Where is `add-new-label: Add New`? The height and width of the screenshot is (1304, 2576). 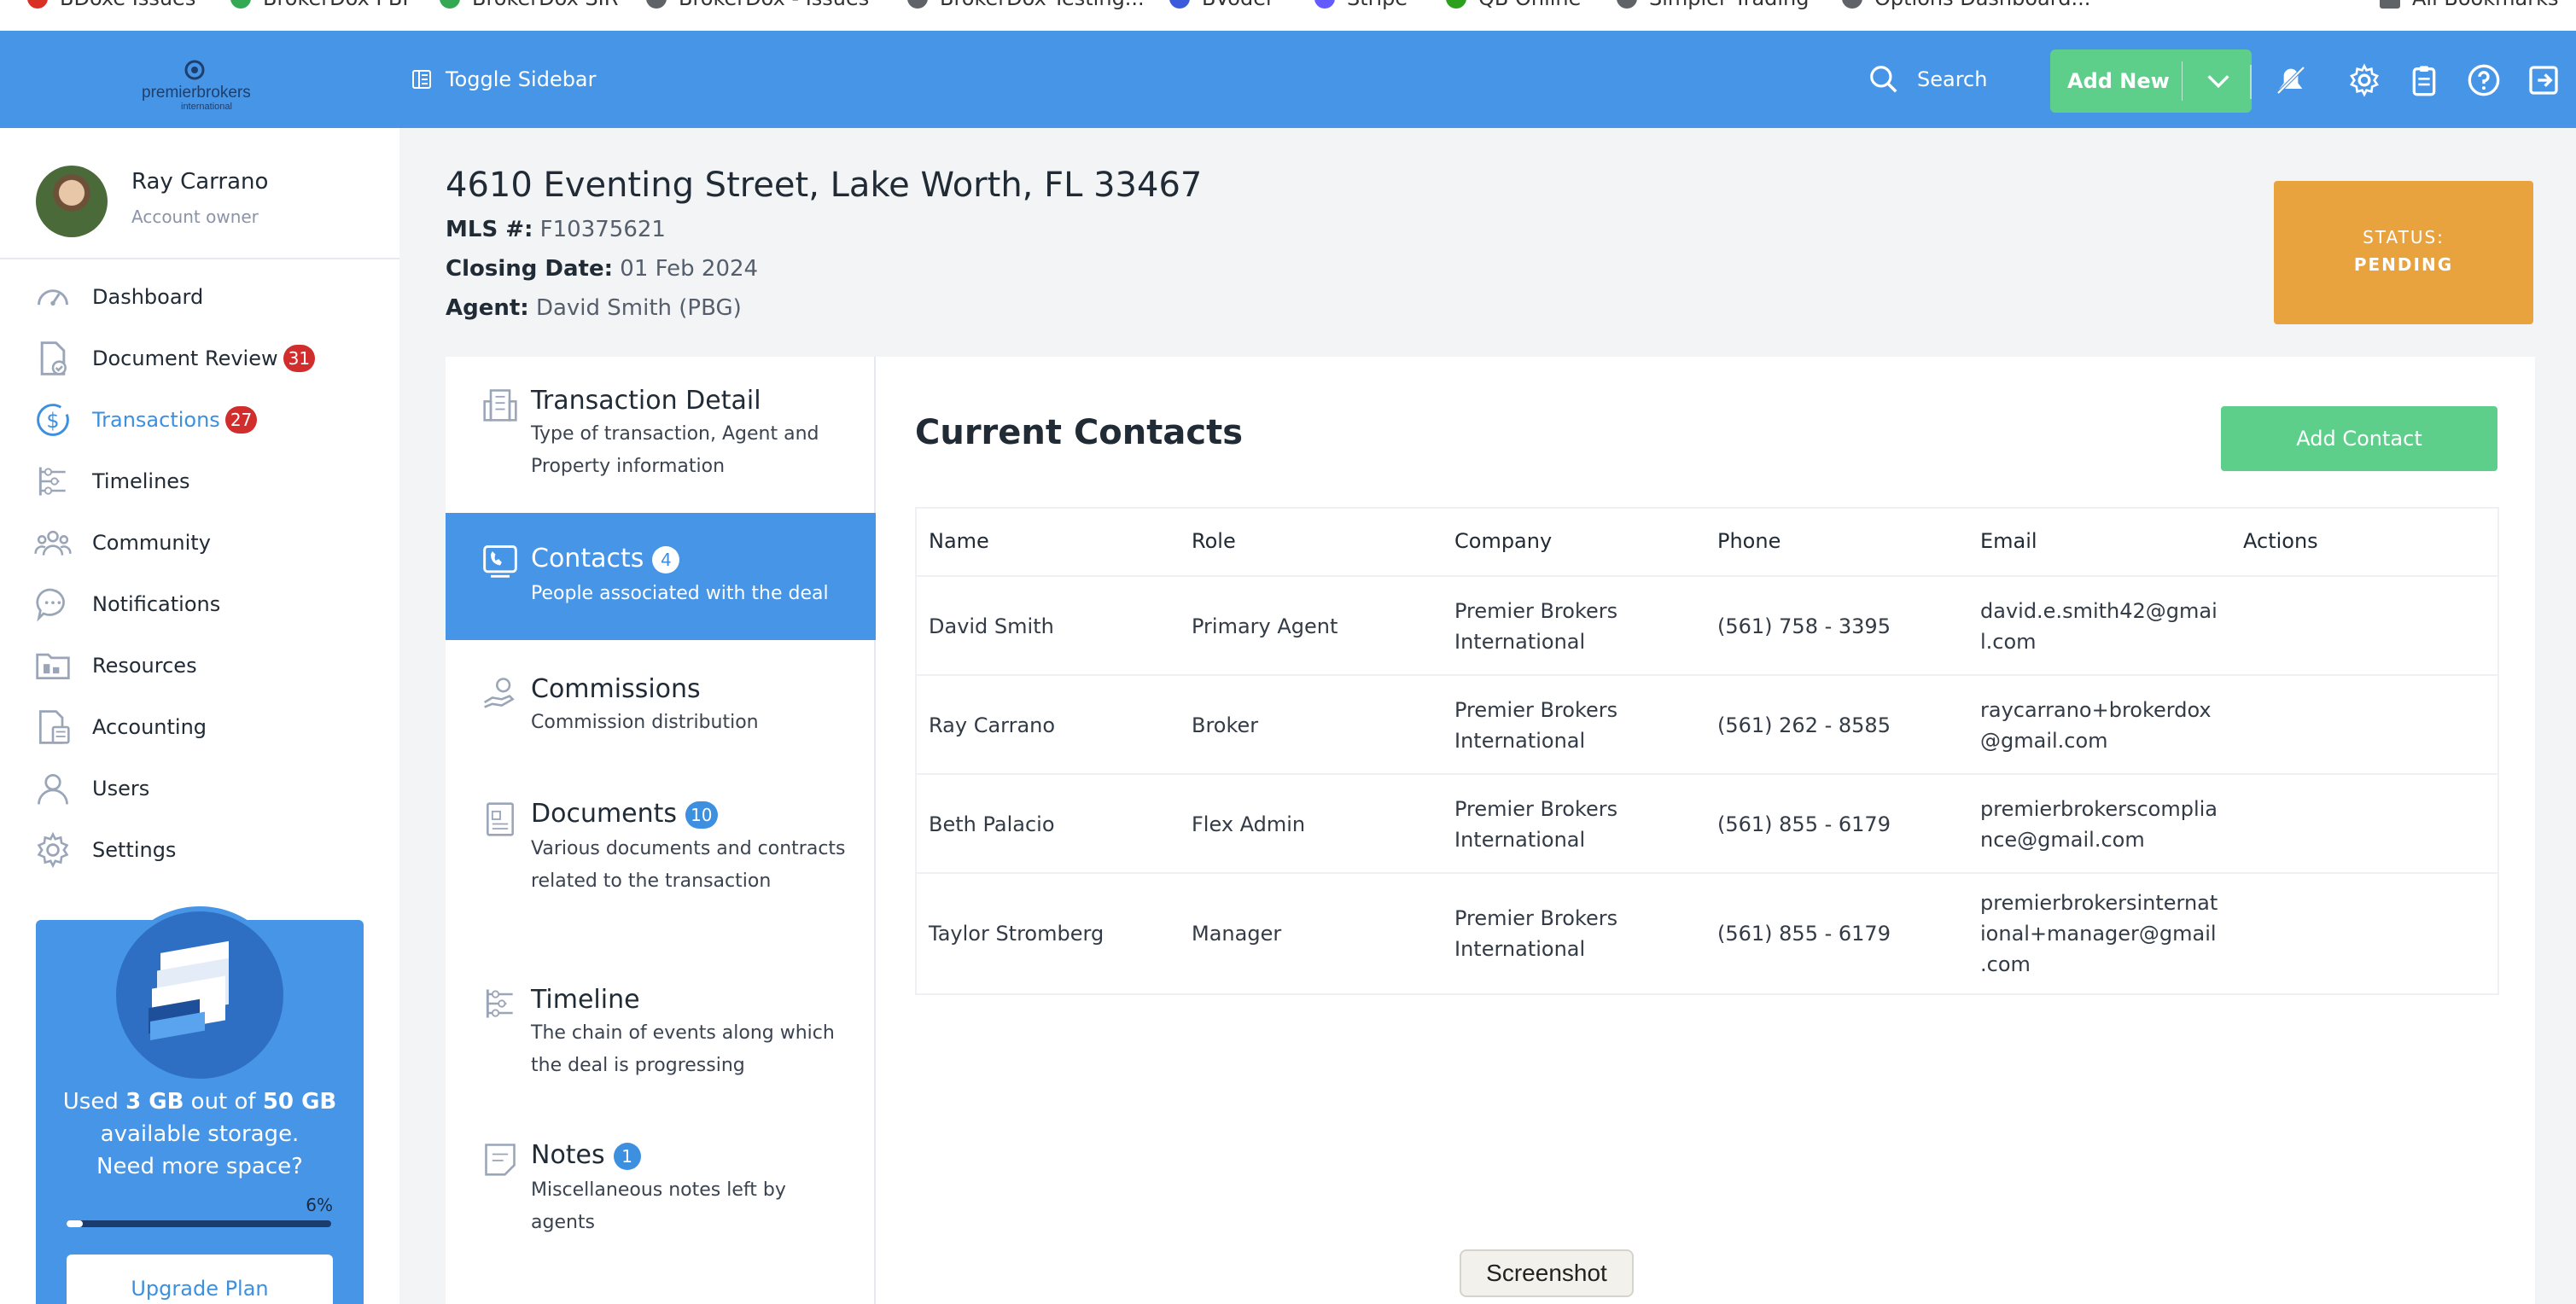
add-new-label: Add New is located at coordinates (2118, 81).